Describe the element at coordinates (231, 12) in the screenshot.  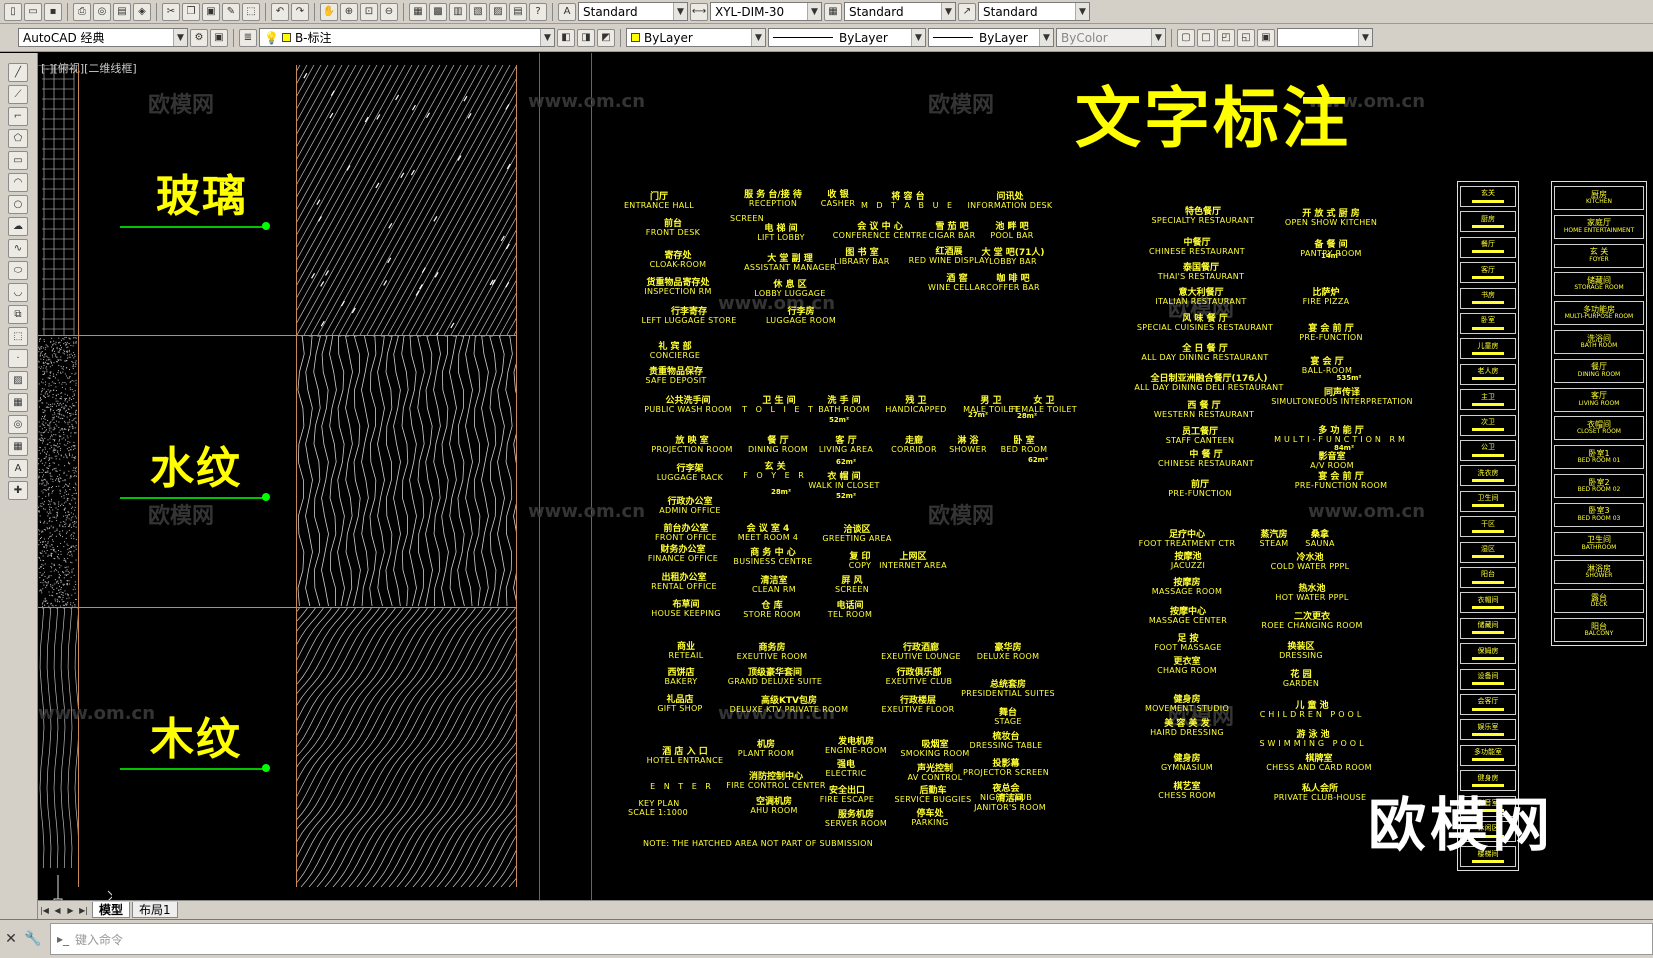
I see `match-properties-icon: ✎` at that location.